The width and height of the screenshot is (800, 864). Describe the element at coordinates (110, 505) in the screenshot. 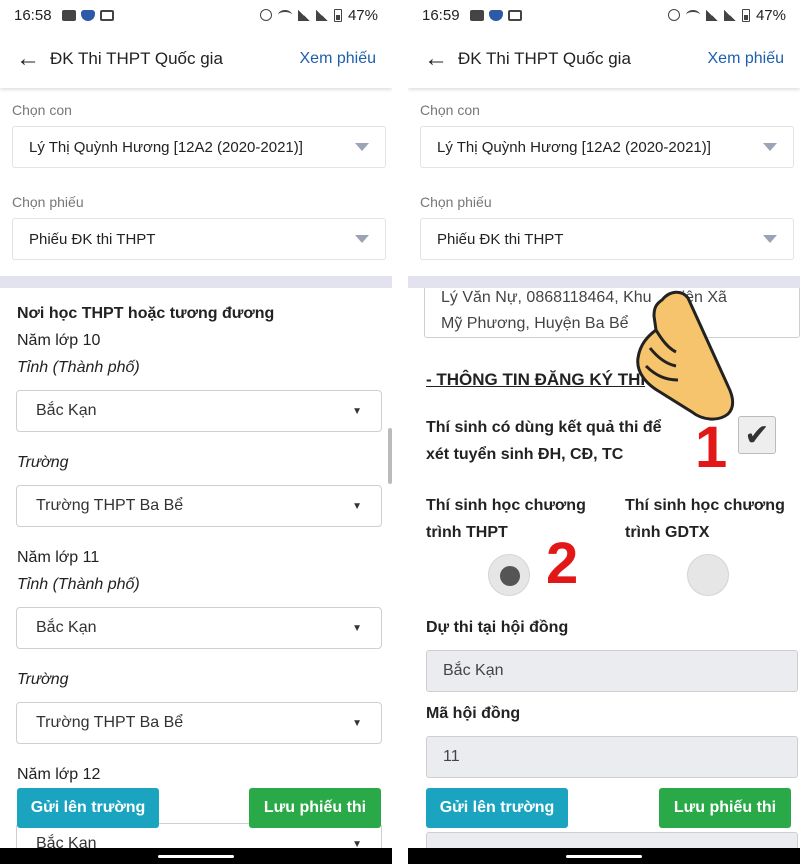

I see `school10-value: Trường THPT Ba Bể` at that location.